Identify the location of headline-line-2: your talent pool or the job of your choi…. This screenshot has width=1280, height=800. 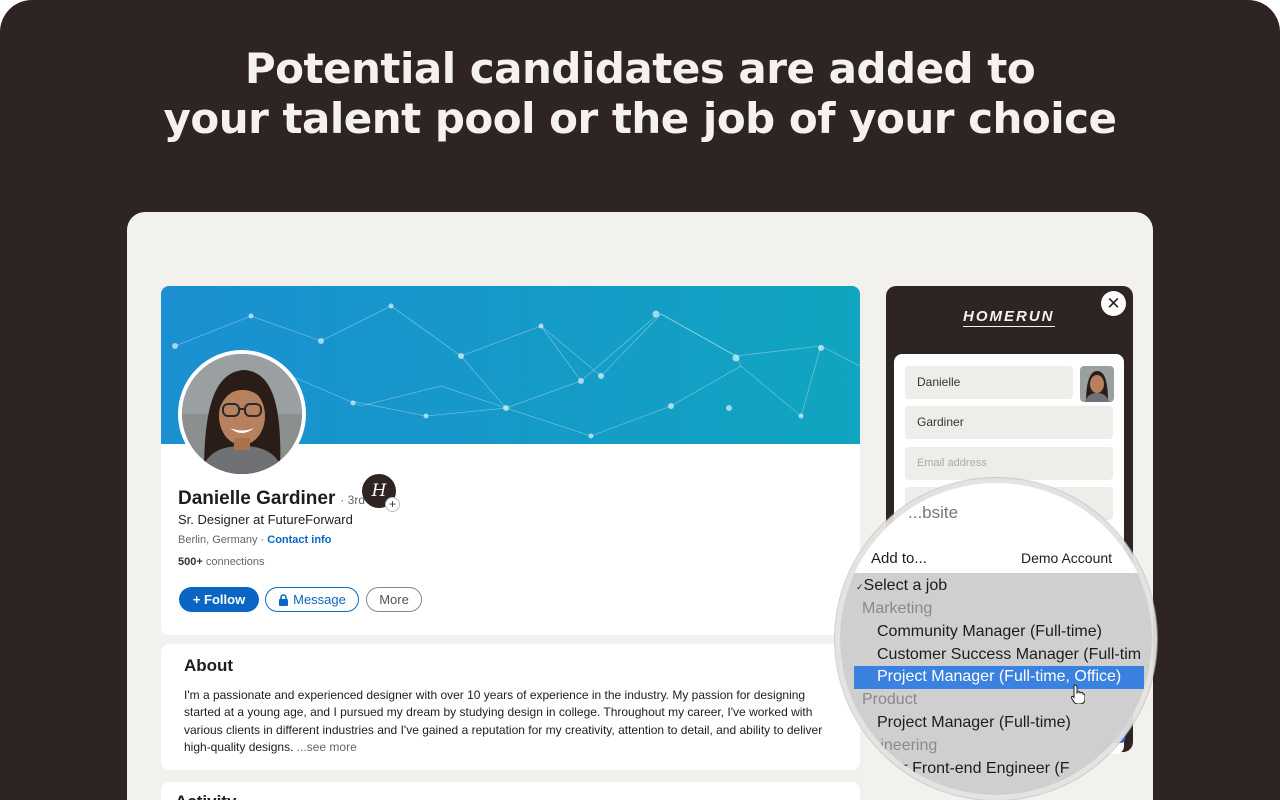
(640, 118).